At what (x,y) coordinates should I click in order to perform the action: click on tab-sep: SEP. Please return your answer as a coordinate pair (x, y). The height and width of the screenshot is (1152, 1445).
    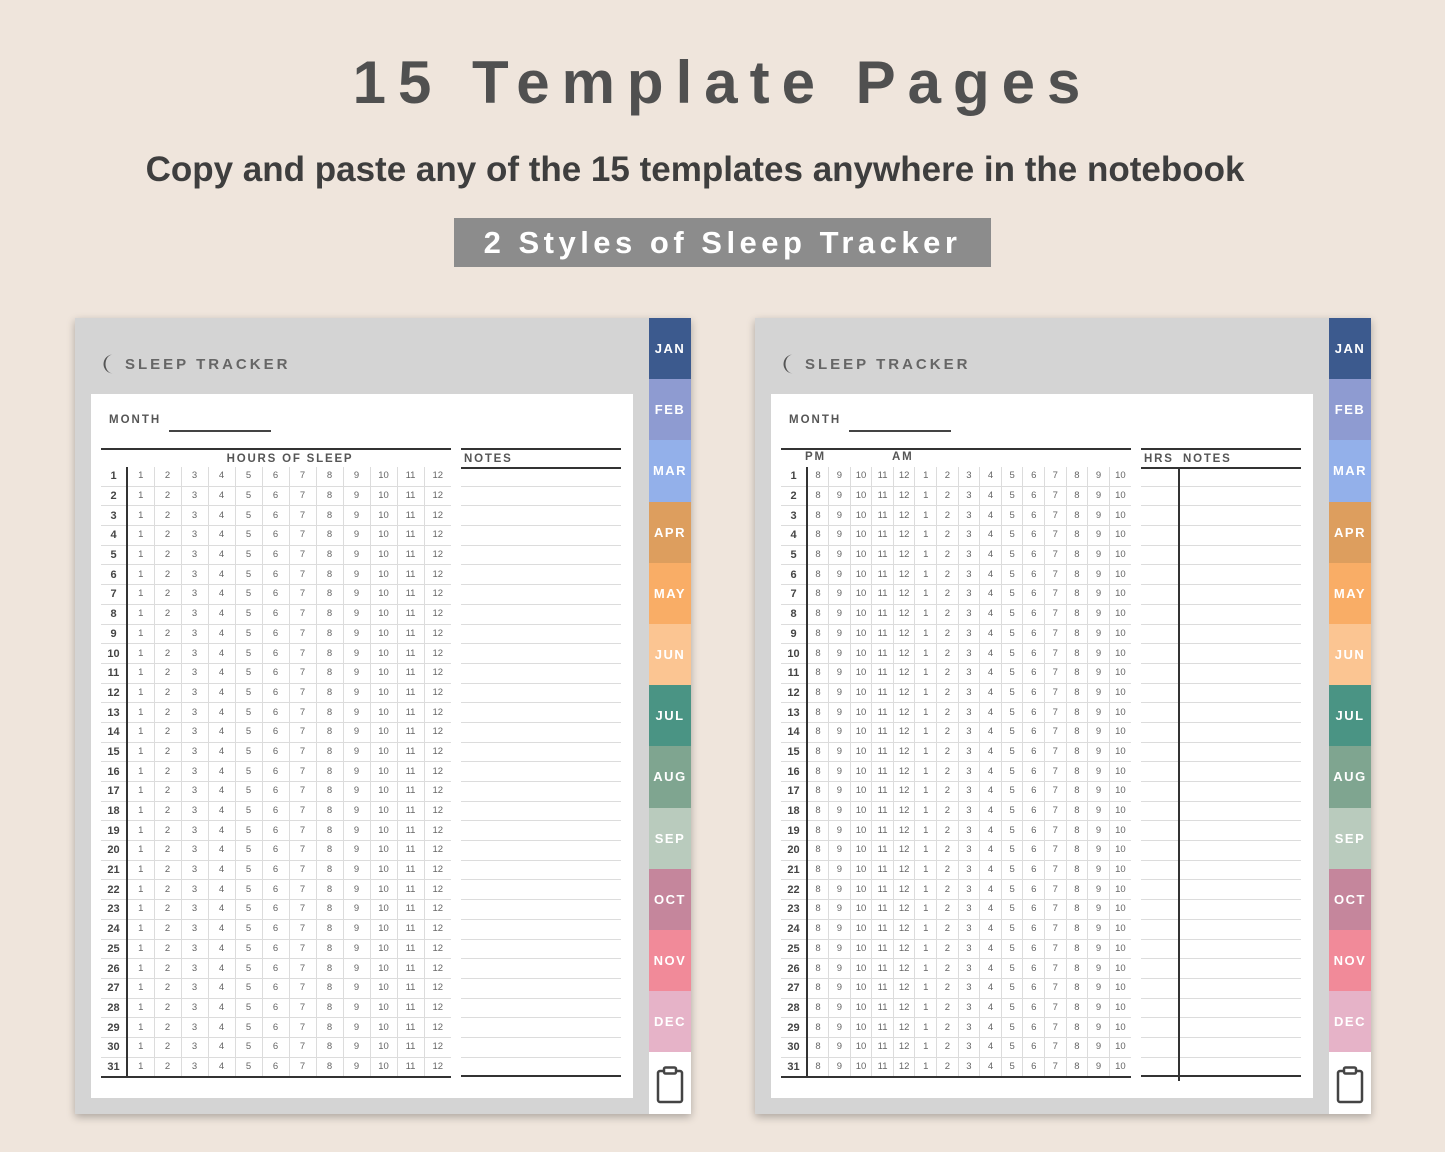
    Looking at the image, I should click on (670, 838).